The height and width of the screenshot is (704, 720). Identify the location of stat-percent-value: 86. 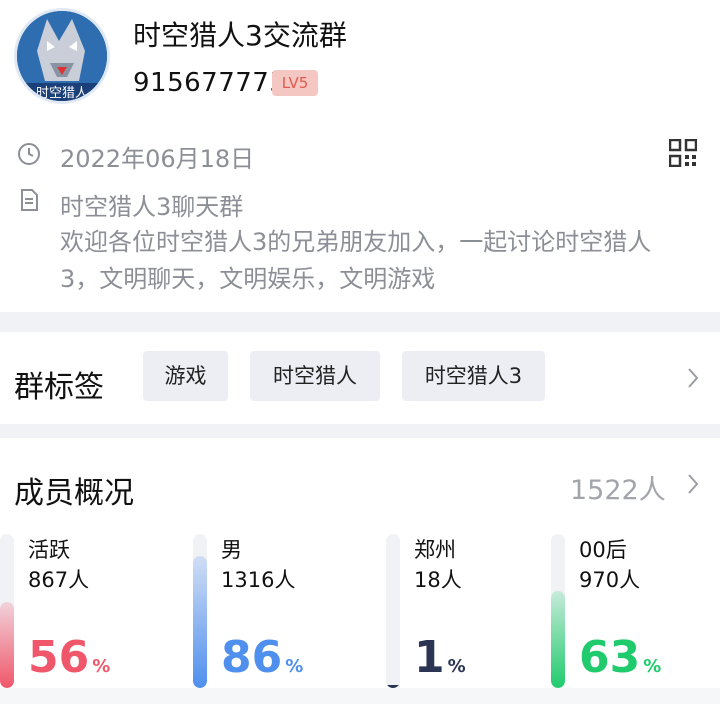
(252, 657).